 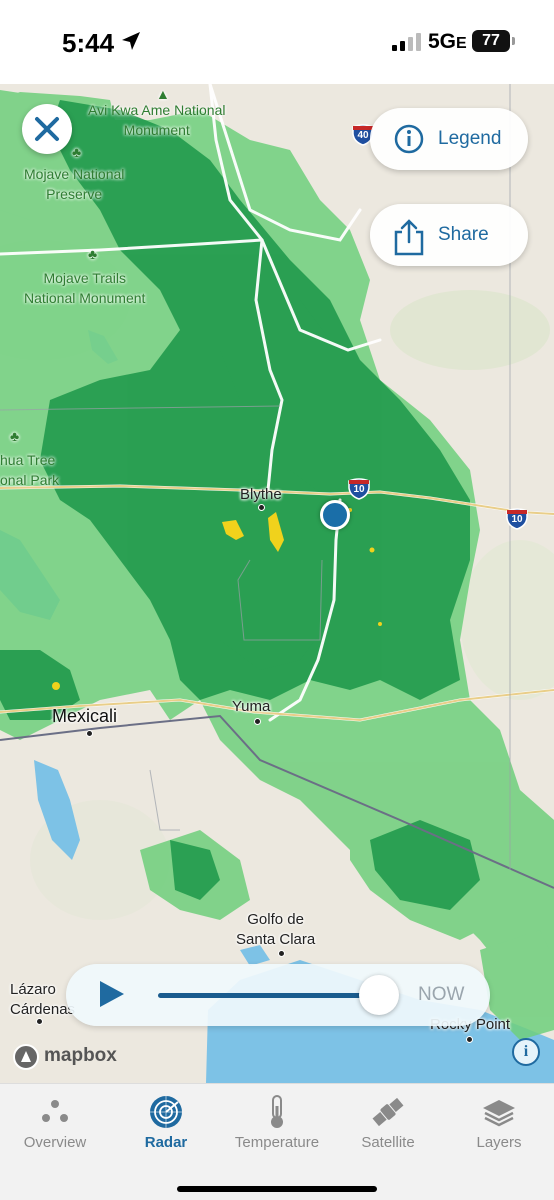 What do you see at coordinates (513, 41) in the screenshot?
I see `battery-tip` at bounding box center [513, 41].